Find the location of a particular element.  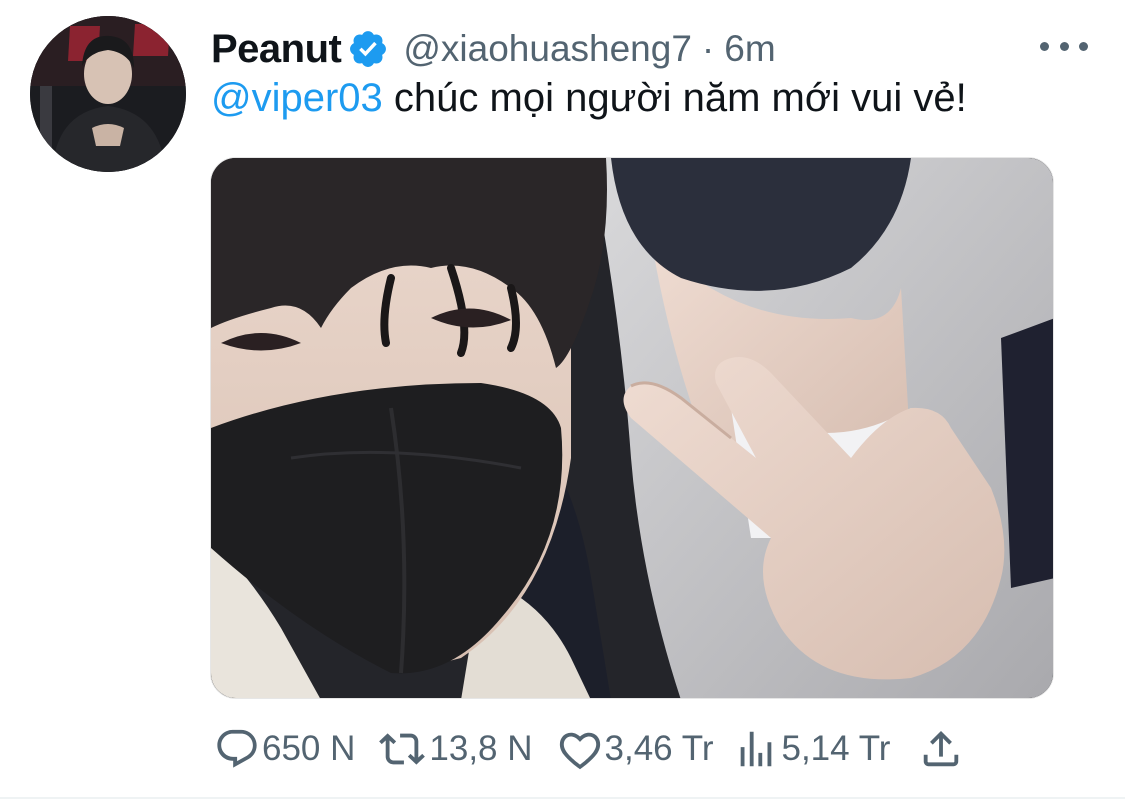

share-button is located at coordinates (941, 749).